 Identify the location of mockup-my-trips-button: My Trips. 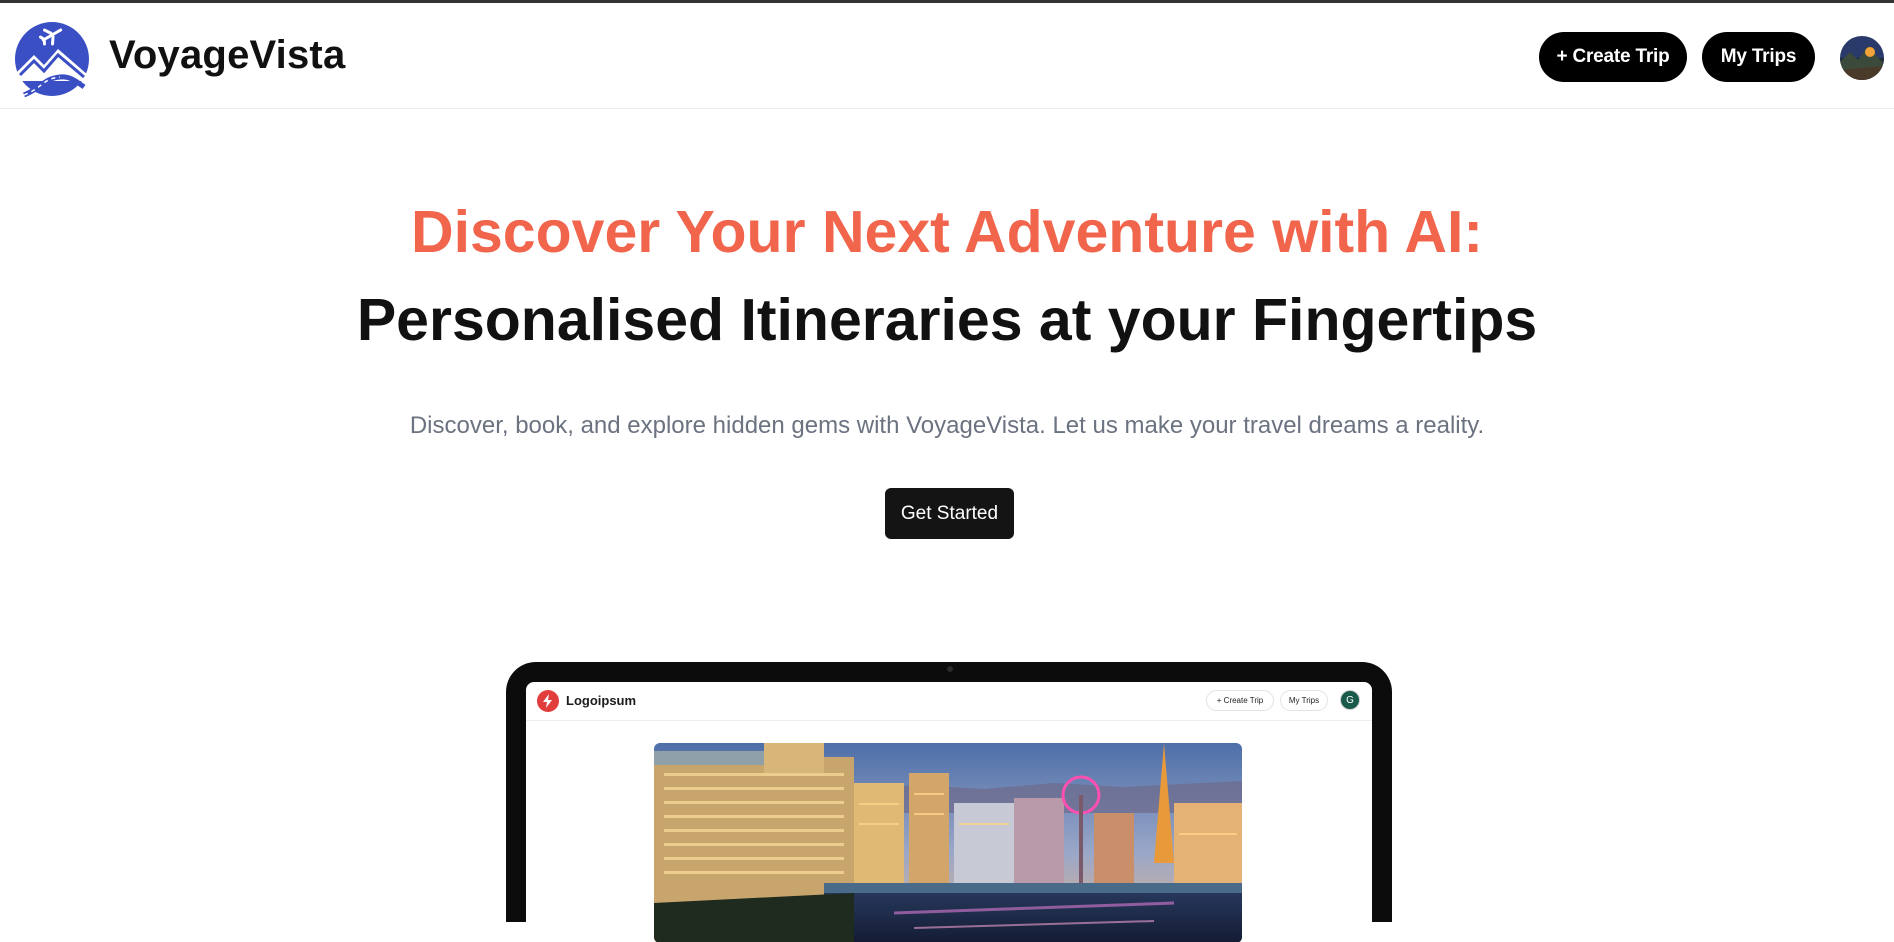
(1304, 700).